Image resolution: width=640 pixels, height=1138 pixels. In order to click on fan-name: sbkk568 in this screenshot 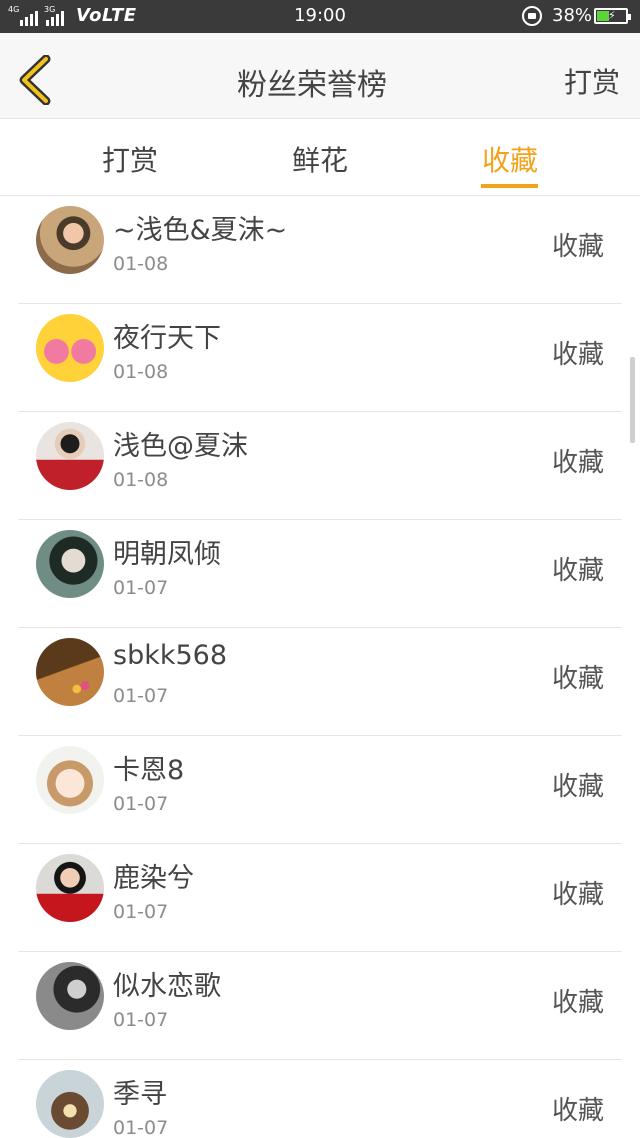, I will do `click(170, 655)`.